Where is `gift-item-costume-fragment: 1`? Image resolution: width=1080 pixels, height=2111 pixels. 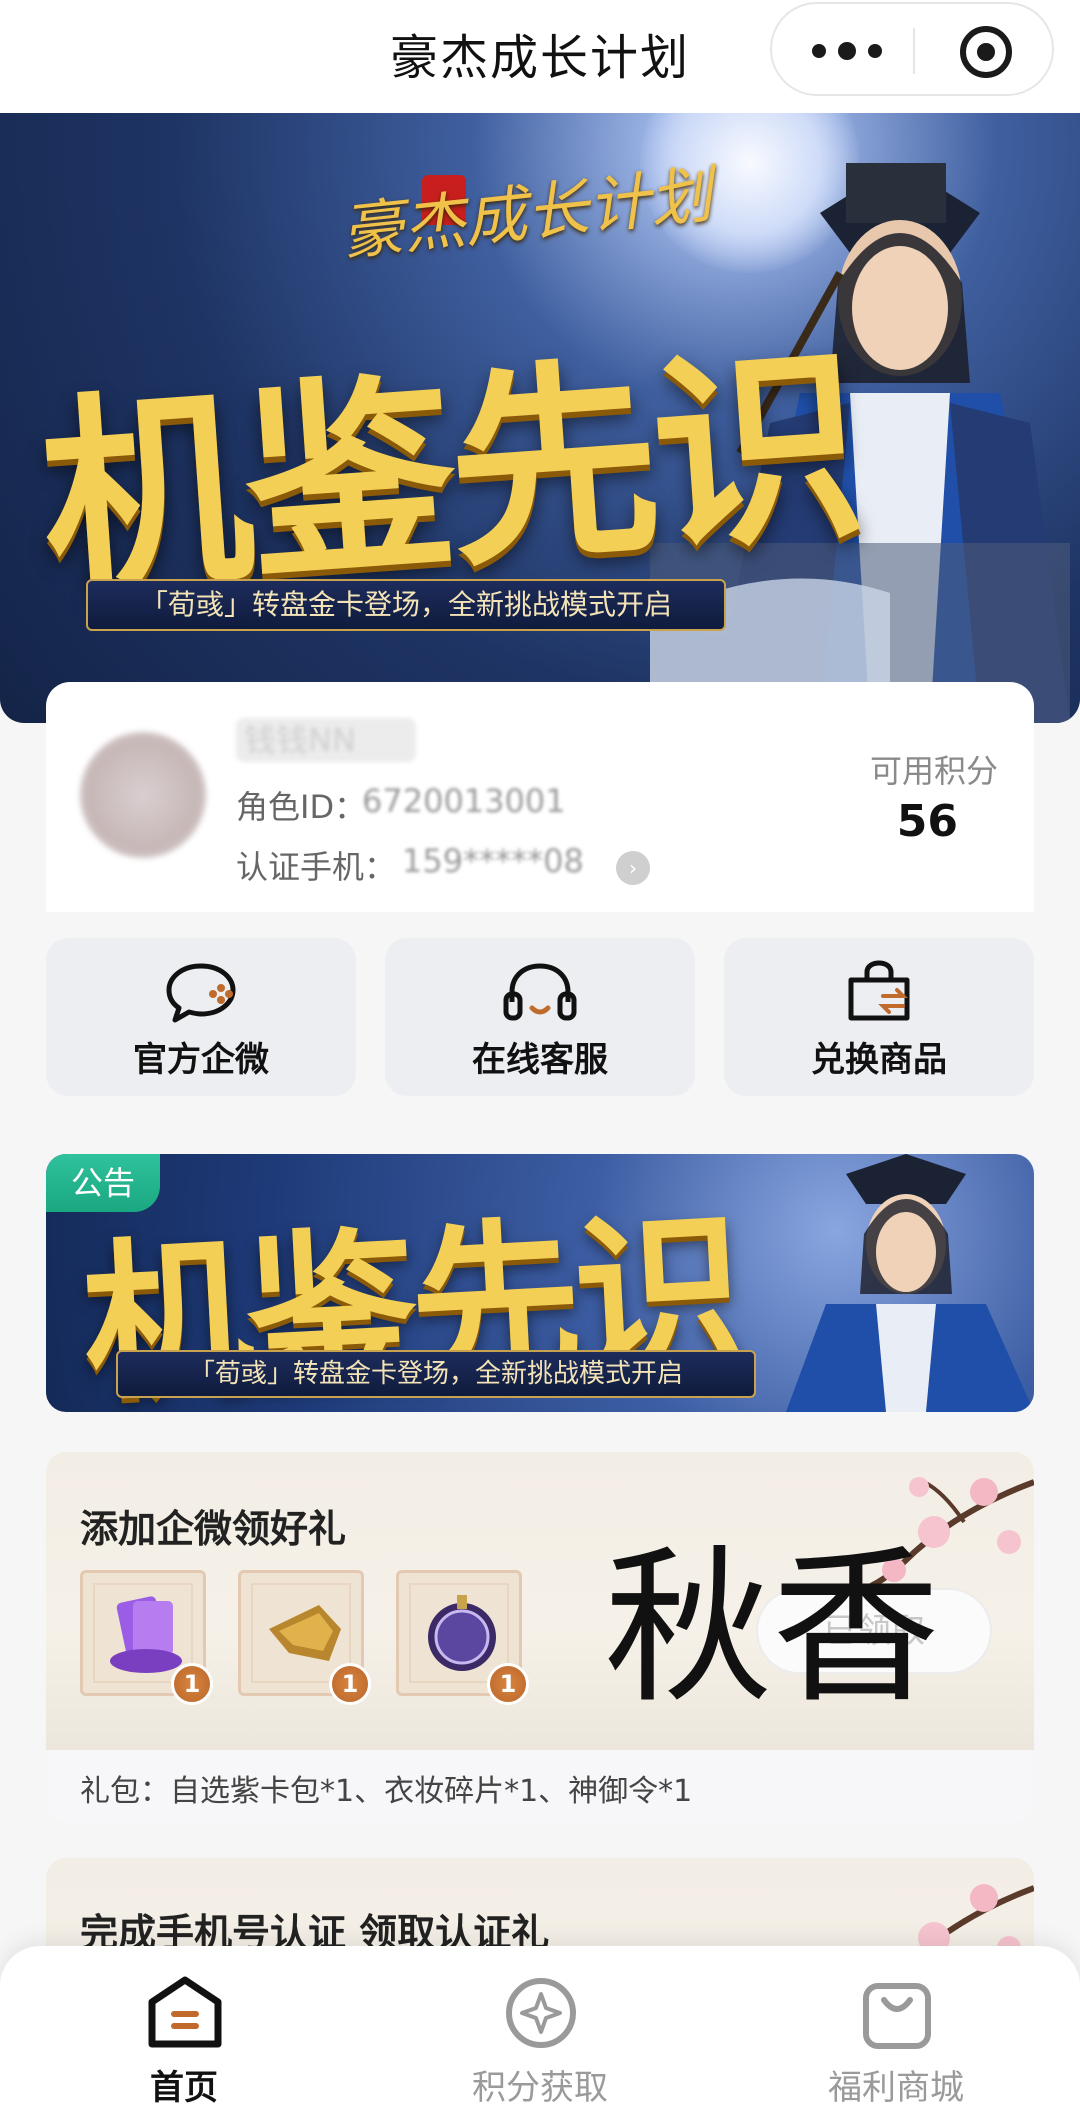
gift-item-costume-fragment: 1 is located at coordinates (304, 1637).